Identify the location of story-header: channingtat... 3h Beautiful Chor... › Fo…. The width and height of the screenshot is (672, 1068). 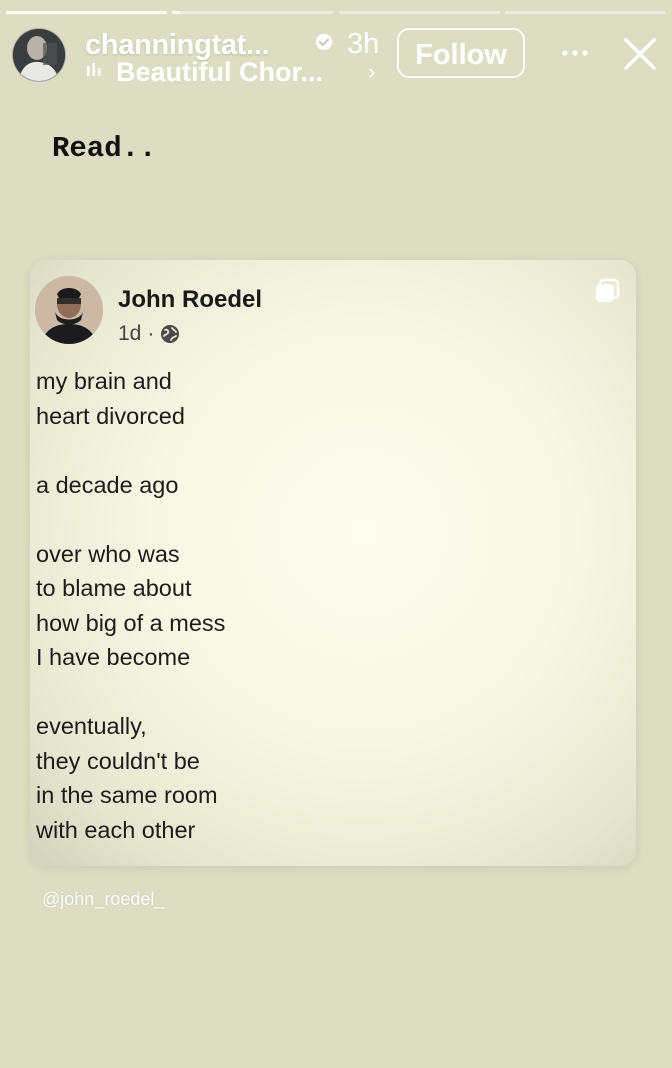
(336, 56).